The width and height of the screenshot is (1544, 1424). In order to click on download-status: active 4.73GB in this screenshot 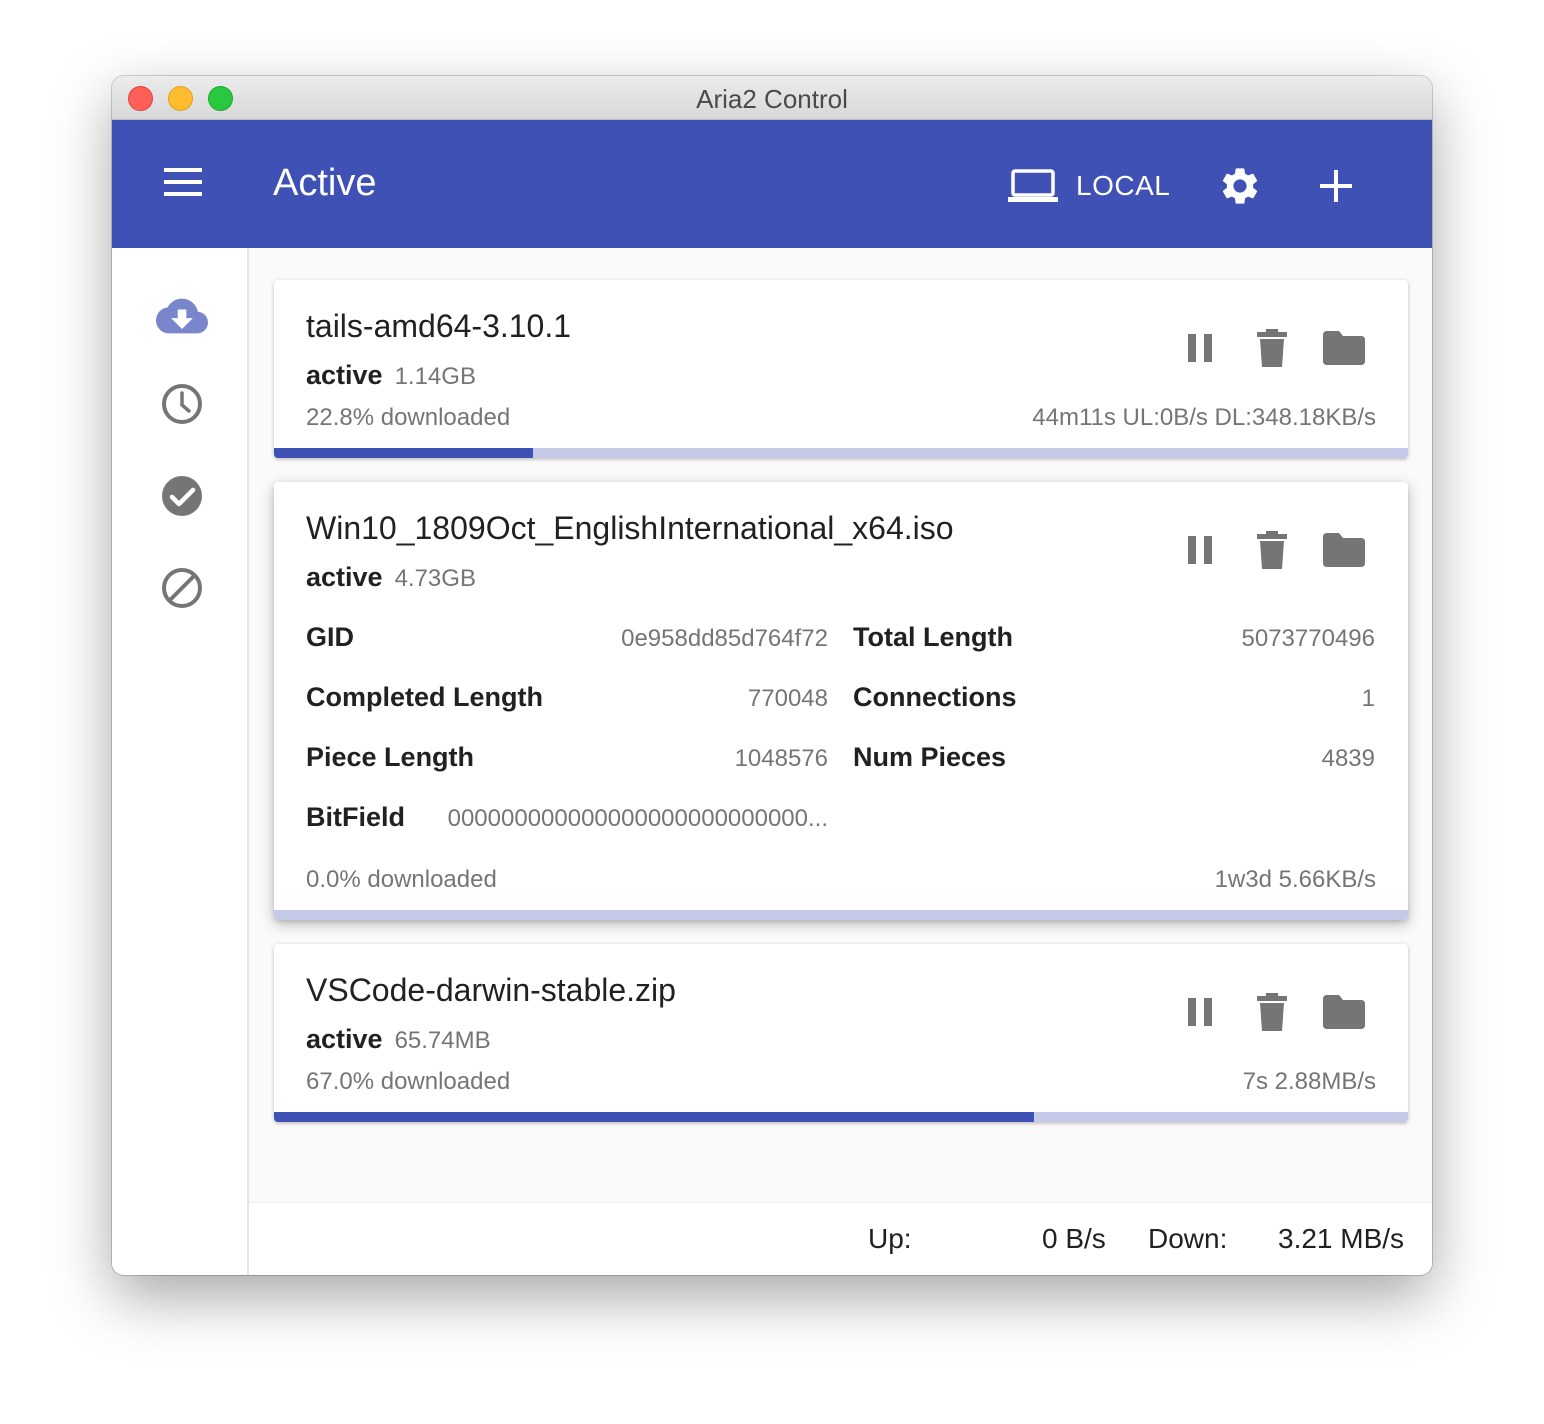, I will do `click(391, 577)`.